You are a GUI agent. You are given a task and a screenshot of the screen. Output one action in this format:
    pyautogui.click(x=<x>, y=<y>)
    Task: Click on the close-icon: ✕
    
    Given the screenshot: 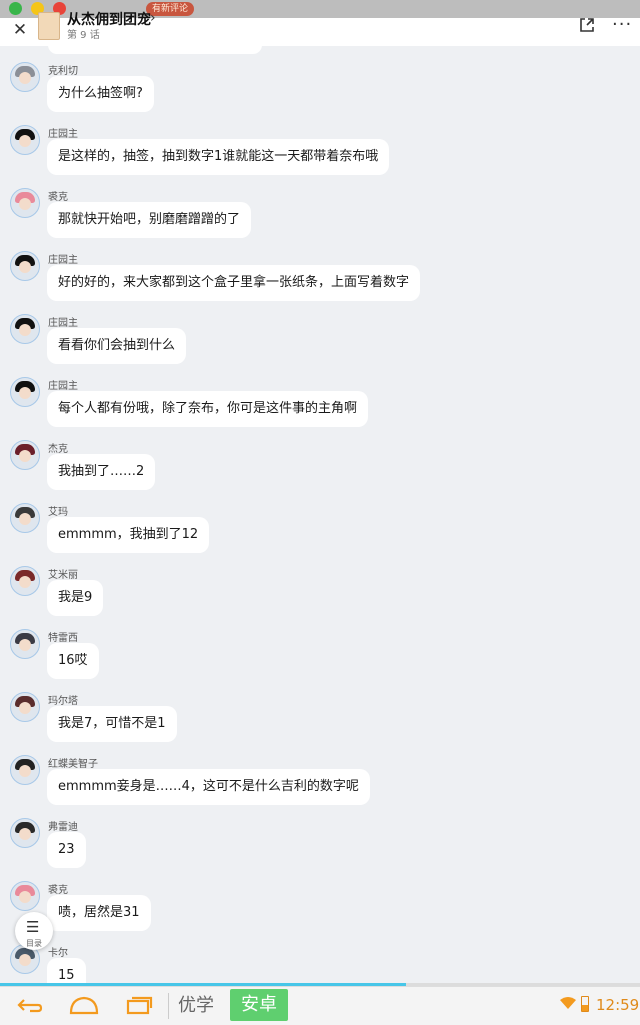 What is the action you would take?
    pyautogui.click(x=20, y=30)
    